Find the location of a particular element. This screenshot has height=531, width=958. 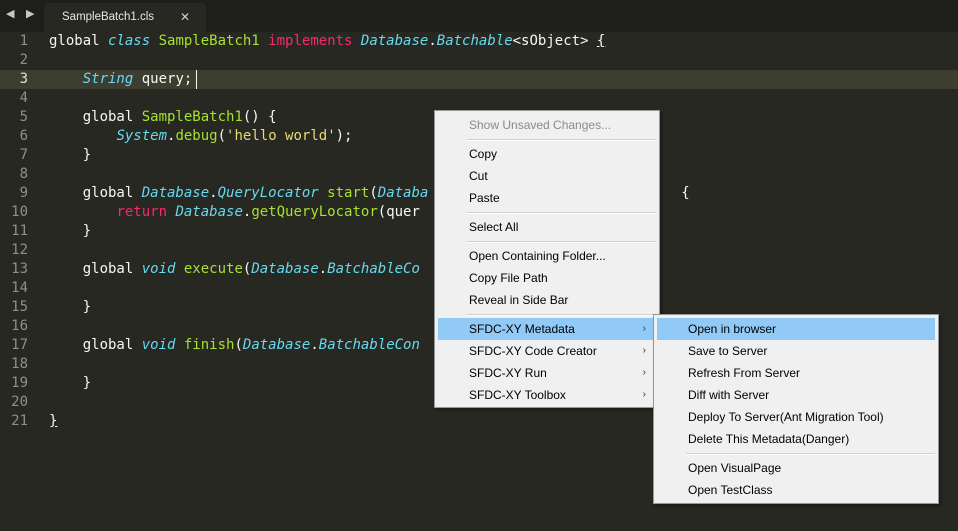

tab-samplebatch1: SampleBatch1.cls ✕ is located at coordinates (125, 17).